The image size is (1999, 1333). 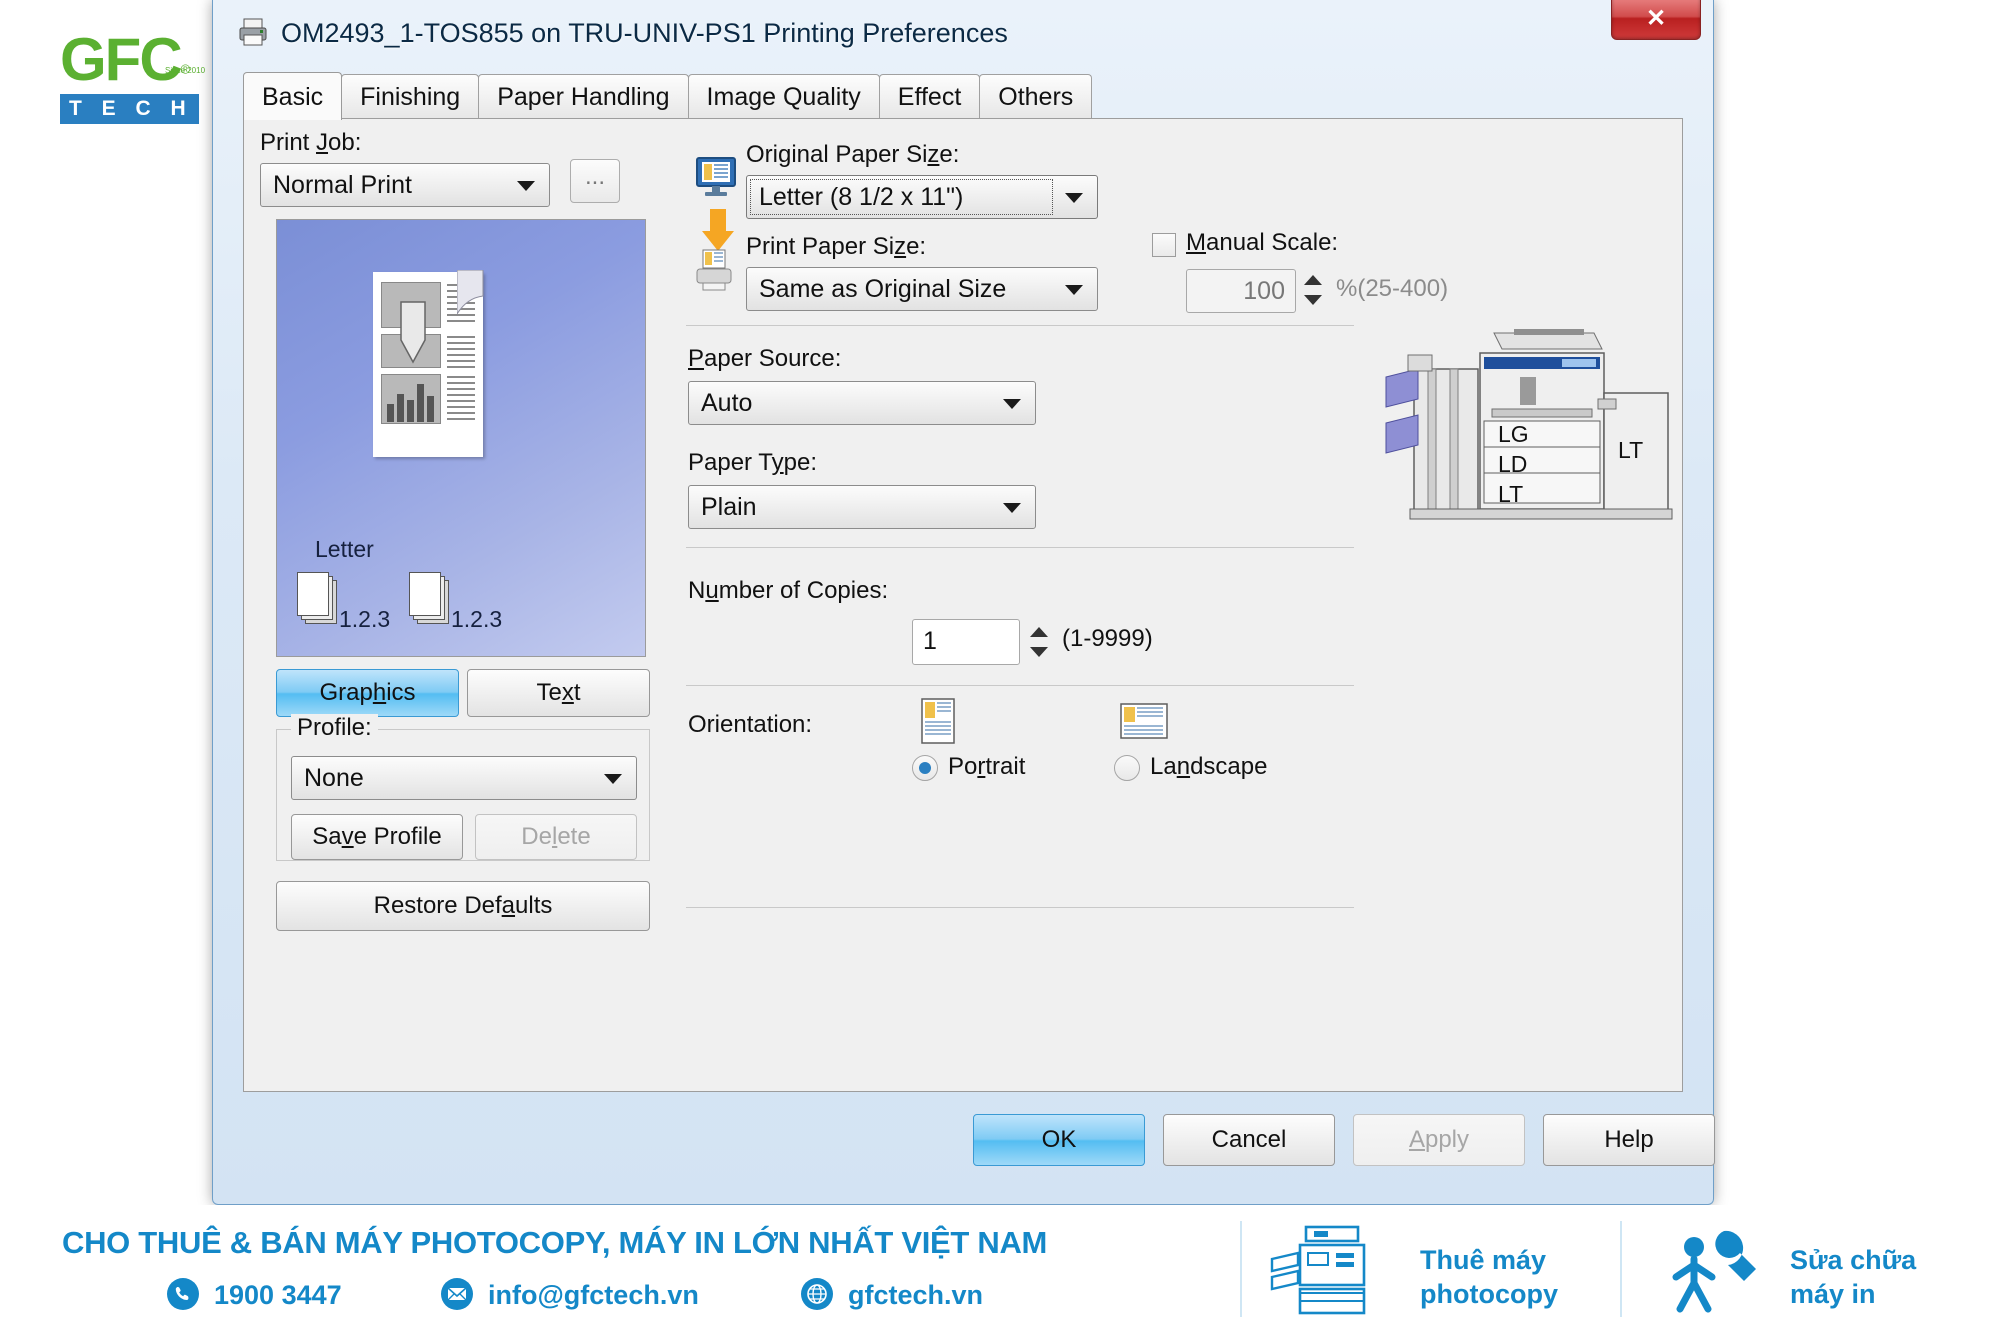 What do you see at coordinates (558, 693) in the screenshot?
I see `text-button: Text` at bounding box center [558, 693].